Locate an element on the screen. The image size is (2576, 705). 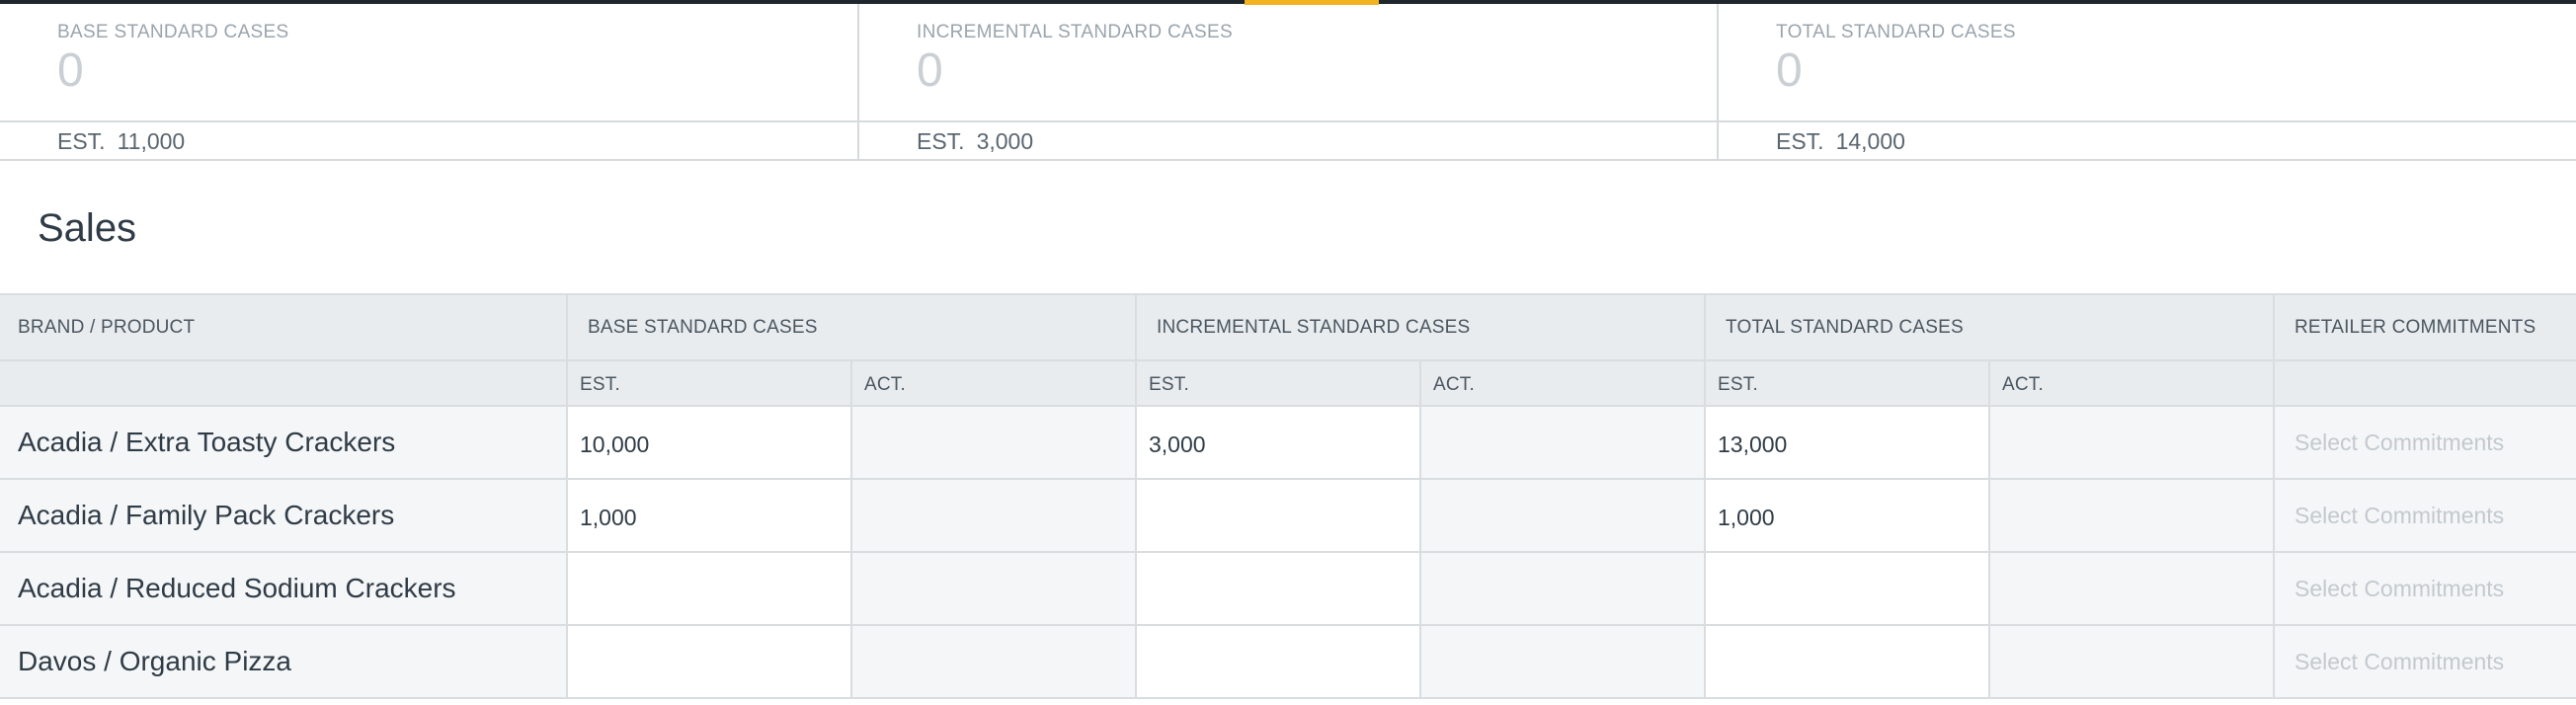
header-brand-product: BRAND / PRODUCT is located at coordinates (107, 327).